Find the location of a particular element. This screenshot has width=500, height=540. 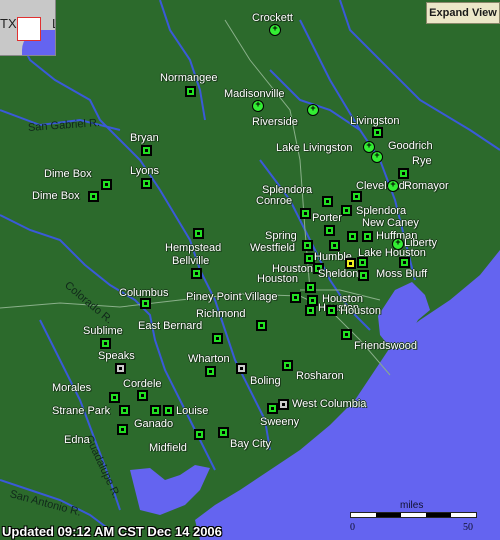

locator-inset-map: TX L is located at coordinates (28, 28).